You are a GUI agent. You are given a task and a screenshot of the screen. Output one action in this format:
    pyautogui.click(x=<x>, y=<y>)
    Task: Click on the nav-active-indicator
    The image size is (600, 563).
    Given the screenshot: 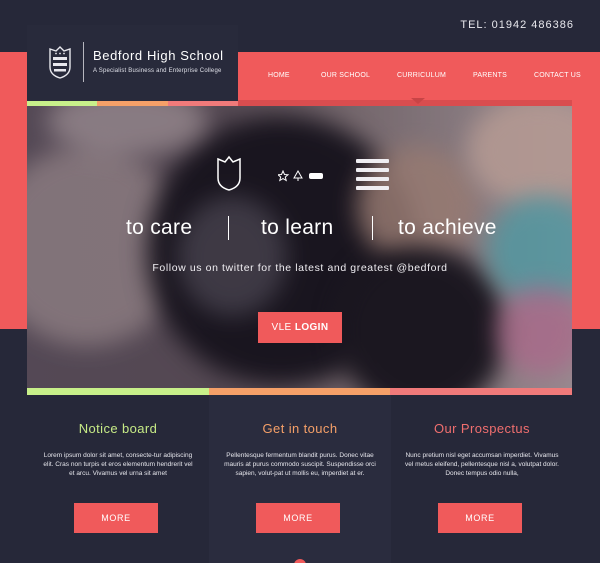 What is the action you would take?
    pyautogui.click(x=418, y=101)
    